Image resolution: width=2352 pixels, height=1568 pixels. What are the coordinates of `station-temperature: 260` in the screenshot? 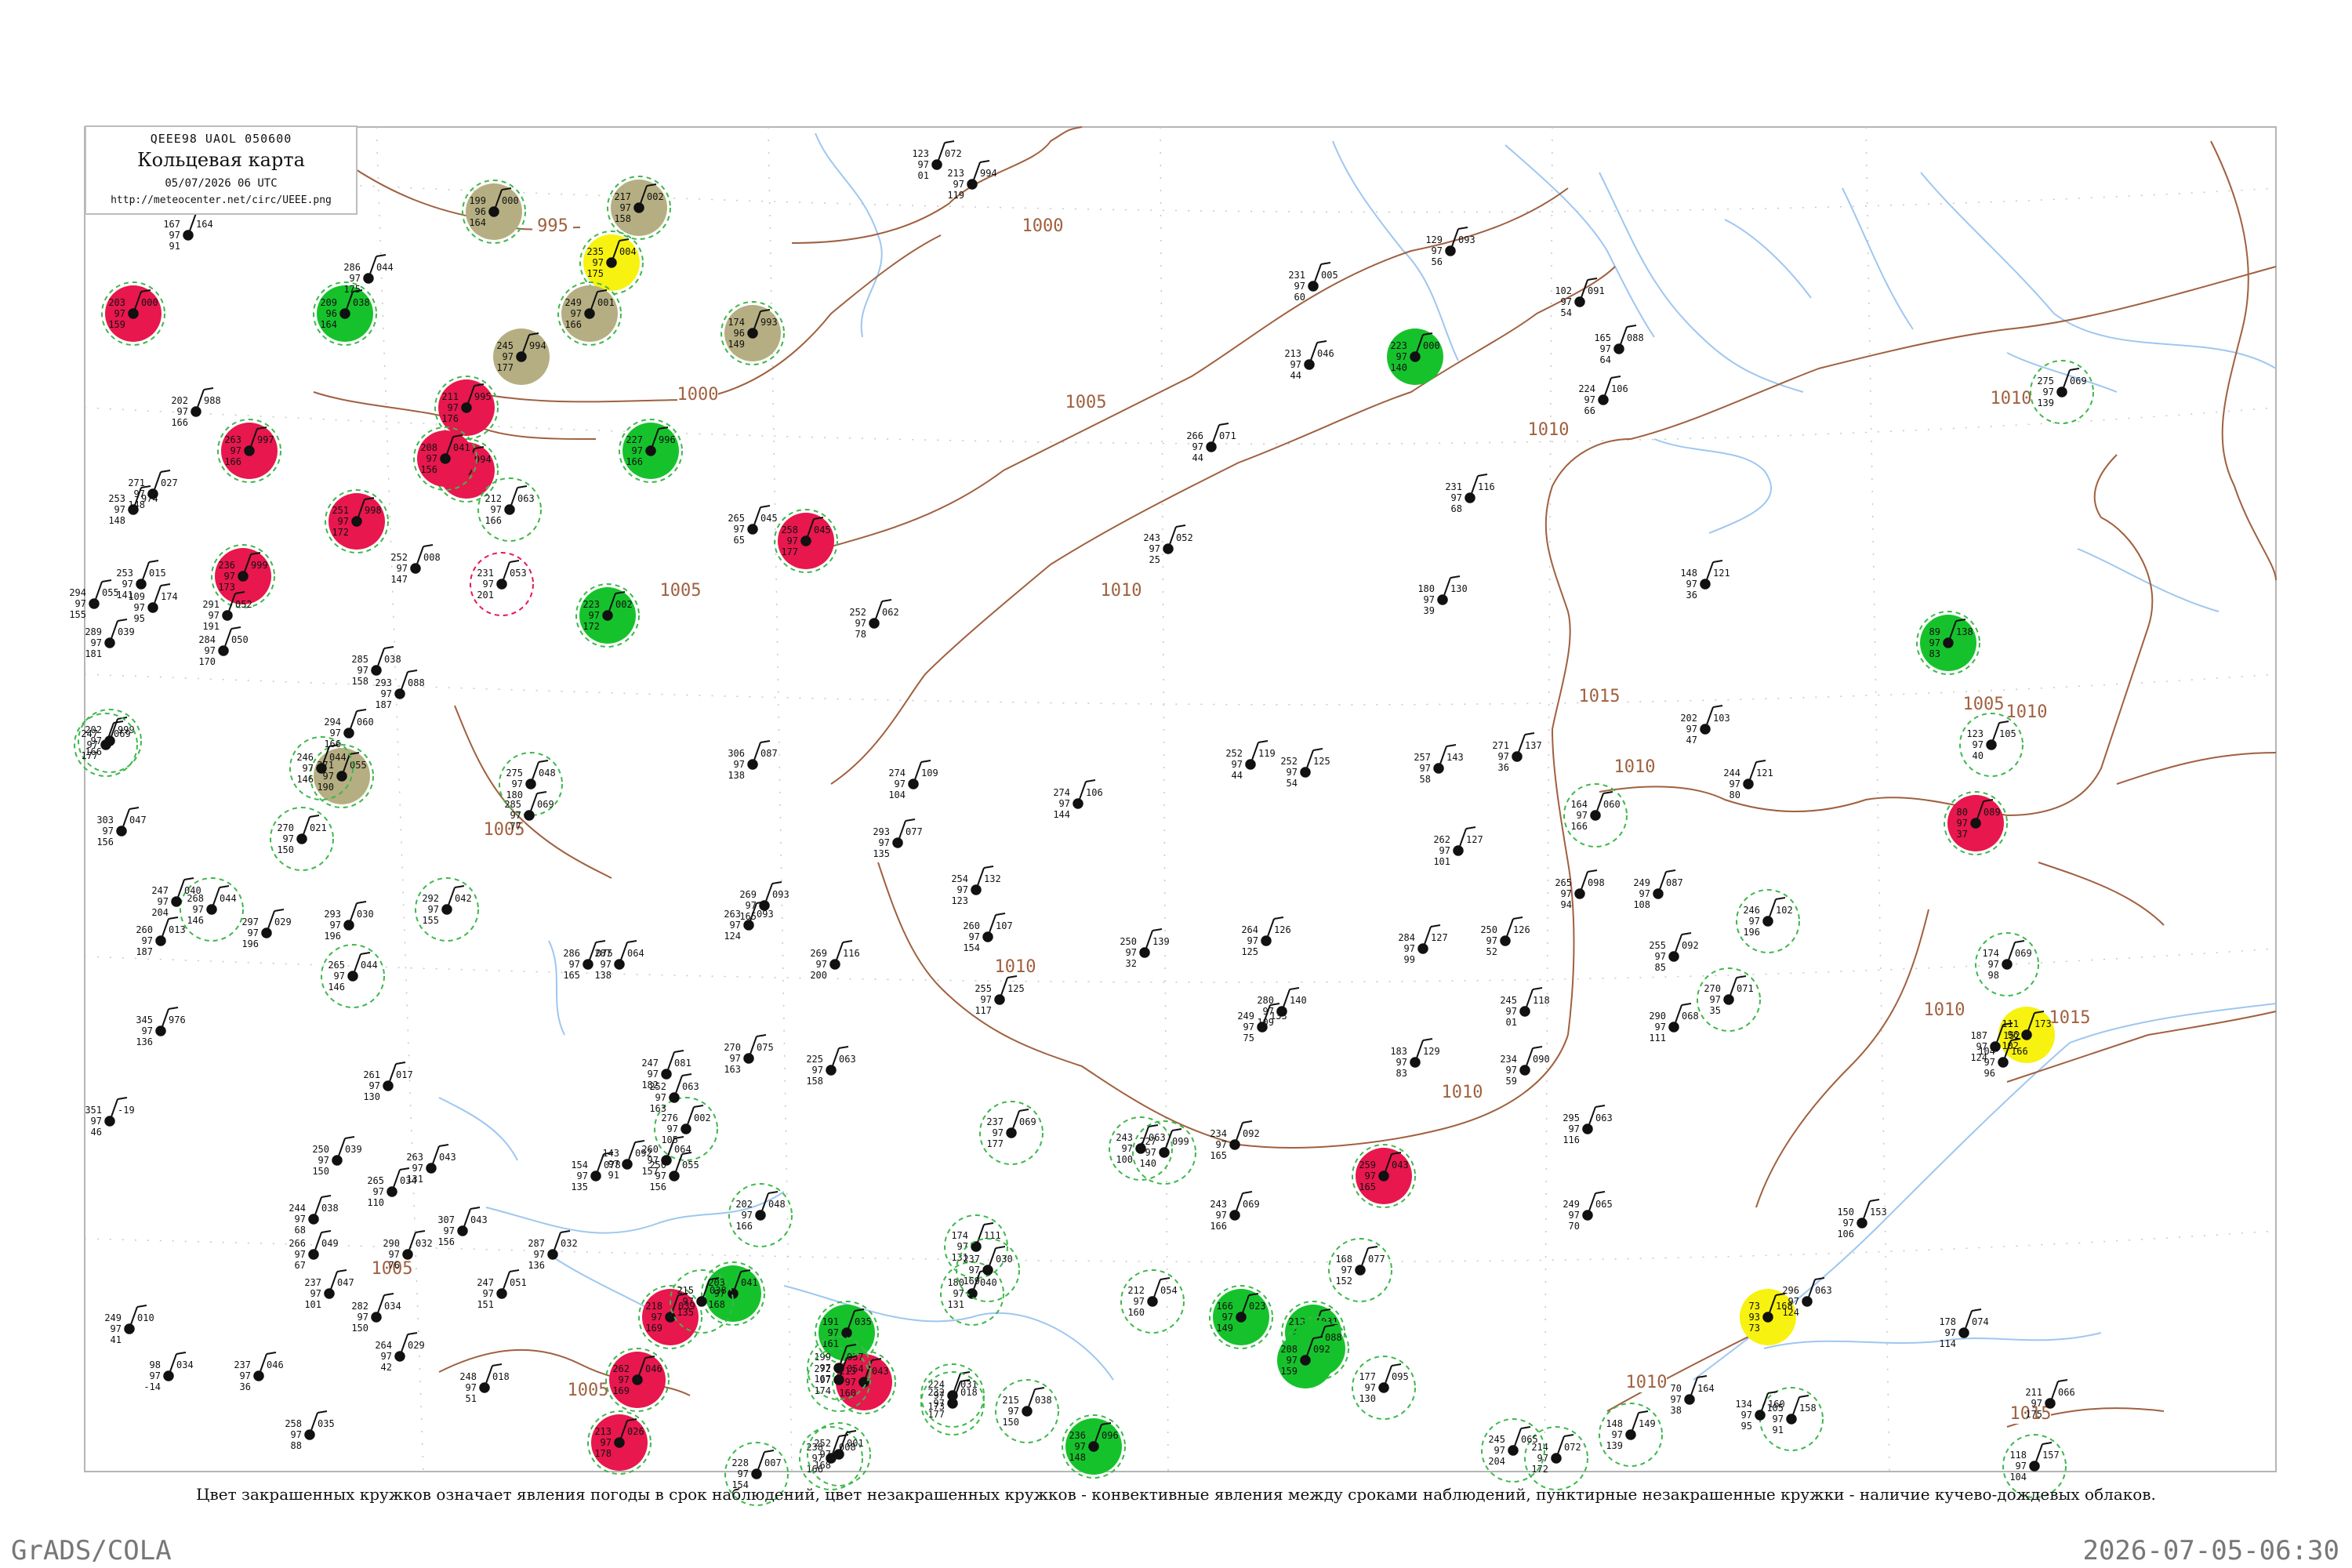 It's located at (144, 930).